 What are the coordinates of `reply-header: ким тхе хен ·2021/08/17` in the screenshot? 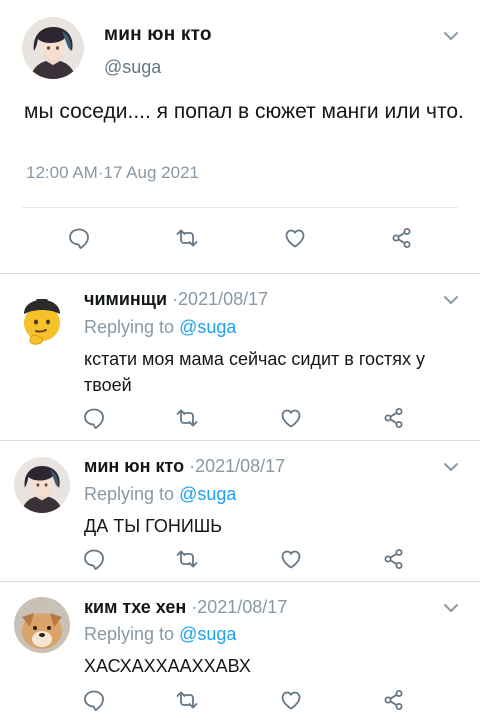 It's located at (185, 607).